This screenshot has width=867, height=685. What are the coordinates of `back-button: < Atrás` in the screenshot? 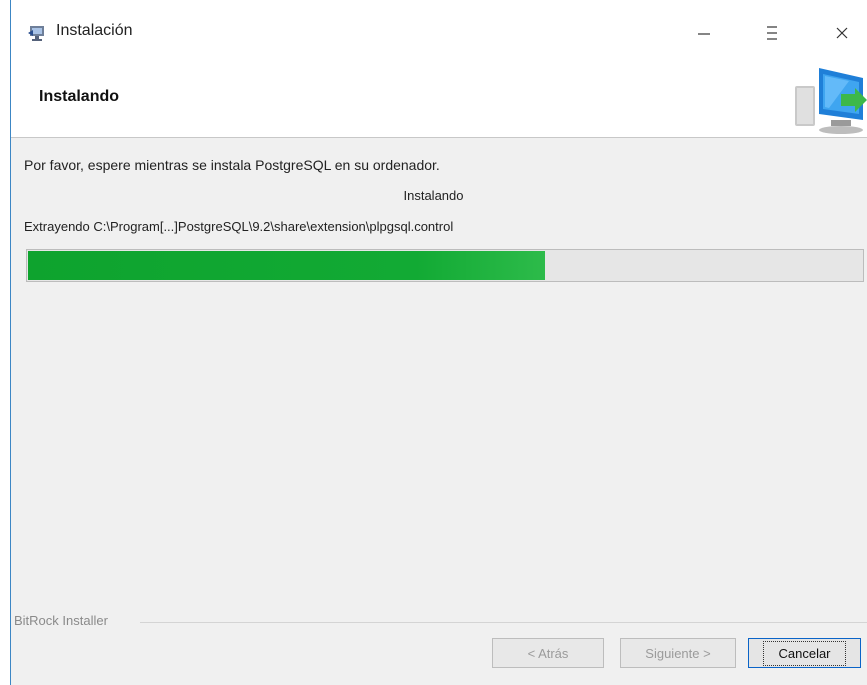 It's located at (548, 653).